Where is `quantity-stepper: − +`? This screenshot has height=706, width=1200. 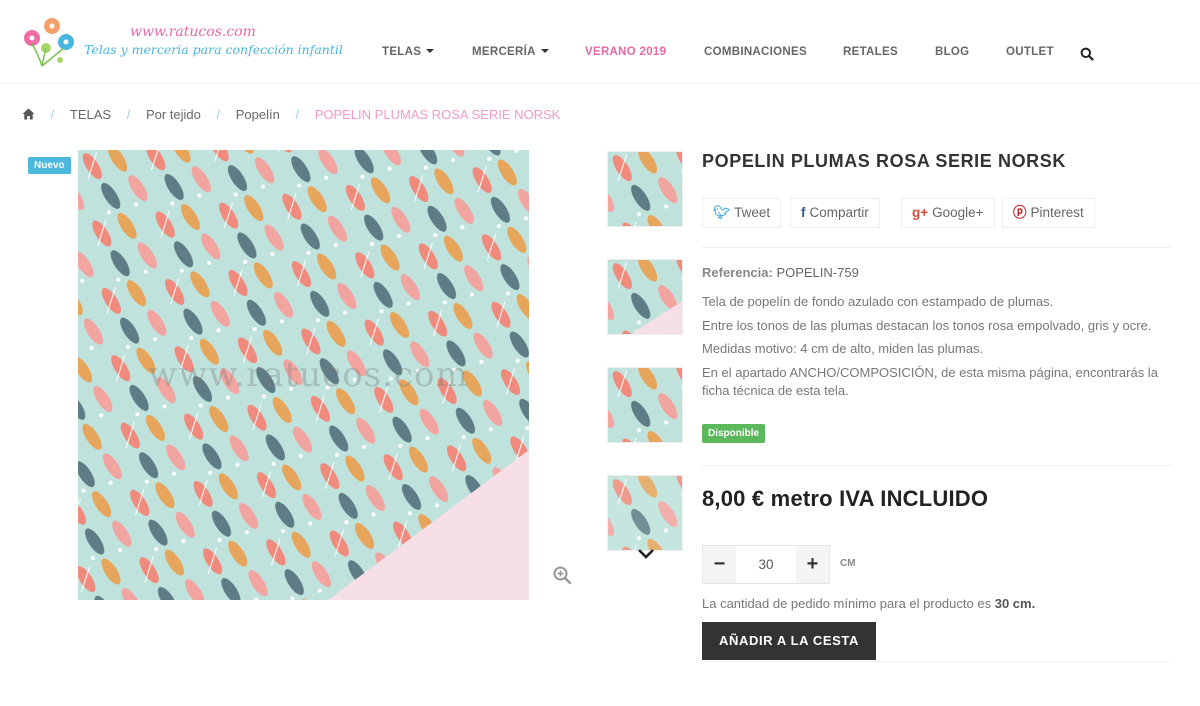 quantity-stepper: − + is located at coordinates (766, 564).